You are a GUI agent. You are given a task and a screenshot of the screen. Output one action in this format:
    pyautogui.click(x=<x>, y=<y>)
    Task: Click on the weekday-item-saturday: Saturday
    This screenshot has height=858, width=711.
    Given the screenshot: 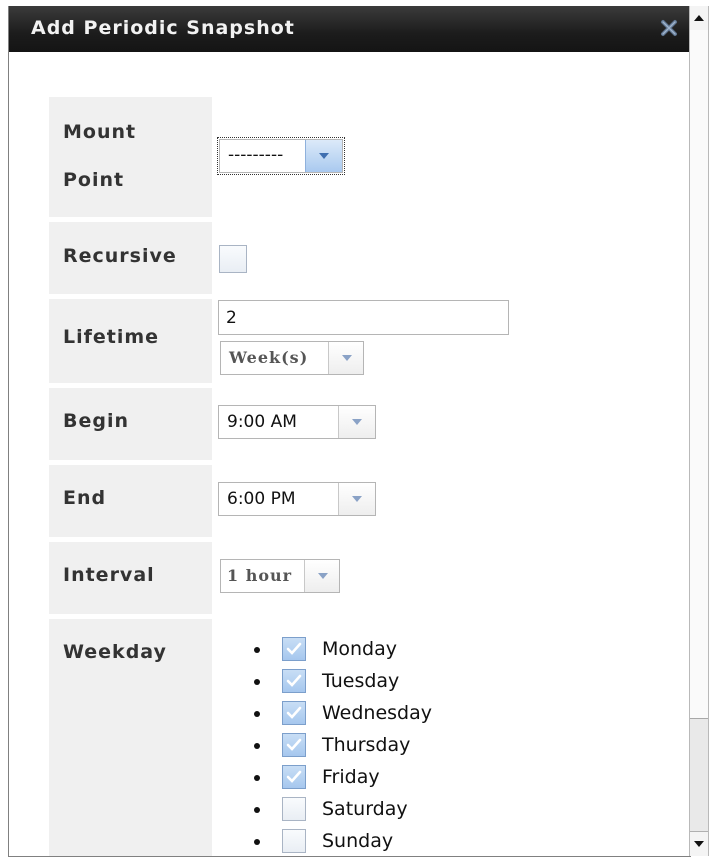 What is the action you would take?
    pyautogui.click(x=384, y=810)
    